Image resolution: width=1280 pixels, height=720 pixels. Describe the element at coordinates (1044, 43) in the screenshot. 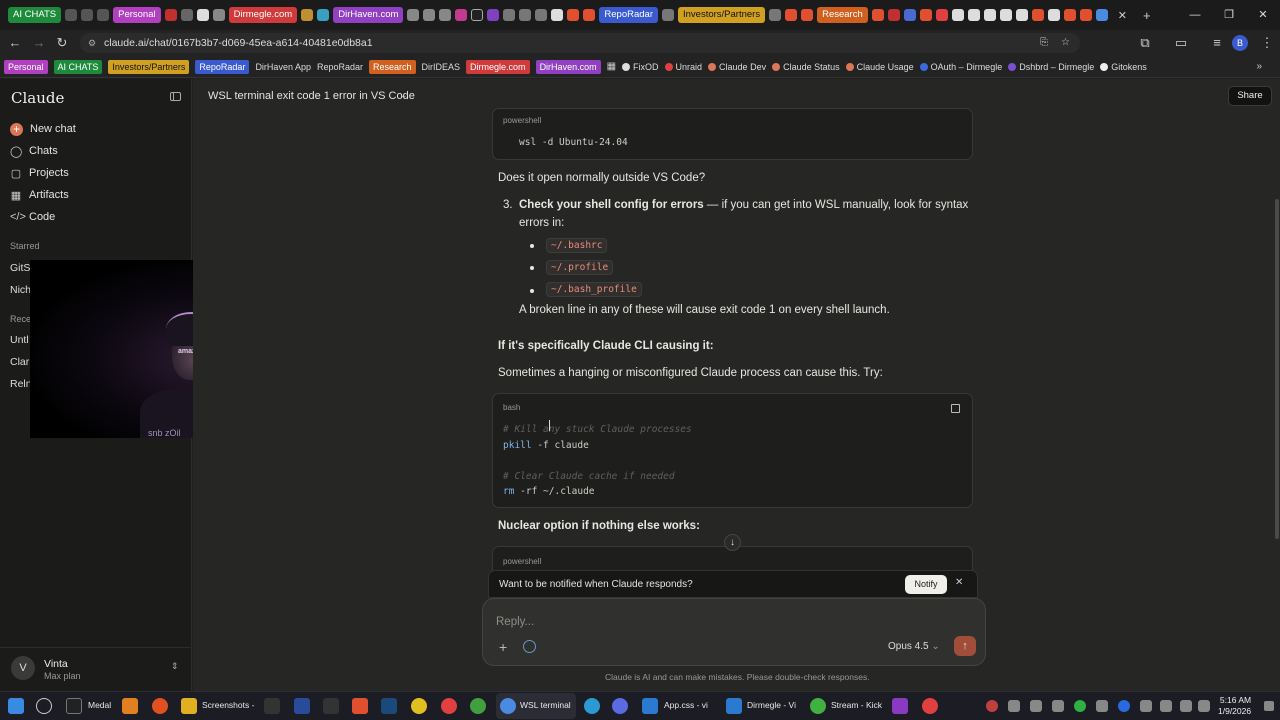

I see `install-app-icon: ⎘` at that location.